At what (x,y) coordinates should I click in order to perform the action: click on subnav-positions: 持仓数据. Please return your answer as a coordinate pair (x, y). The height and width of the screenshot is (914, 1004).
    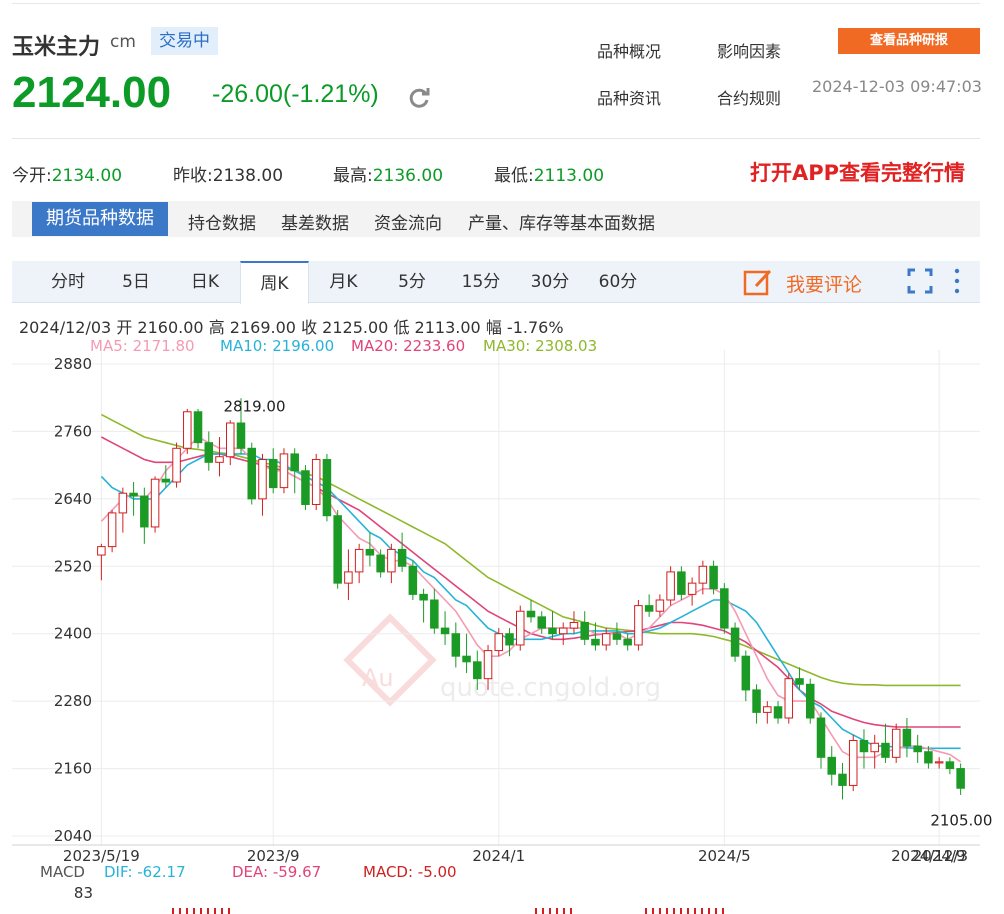
    Looking at the image, I should click on (222, 221).